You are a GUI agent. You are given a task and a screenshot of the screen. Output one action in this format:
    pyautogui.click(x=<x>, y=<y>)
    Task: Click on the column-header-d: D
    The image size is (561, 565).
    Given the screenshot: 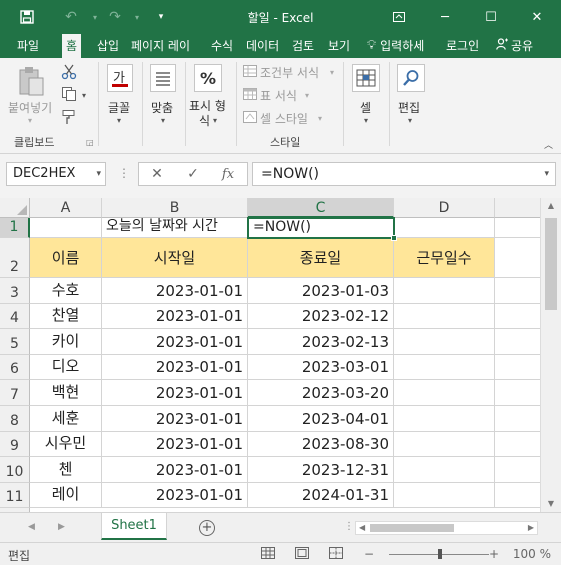 What is the action you would take?
    pyautogui.click(x=444, y=208)
    